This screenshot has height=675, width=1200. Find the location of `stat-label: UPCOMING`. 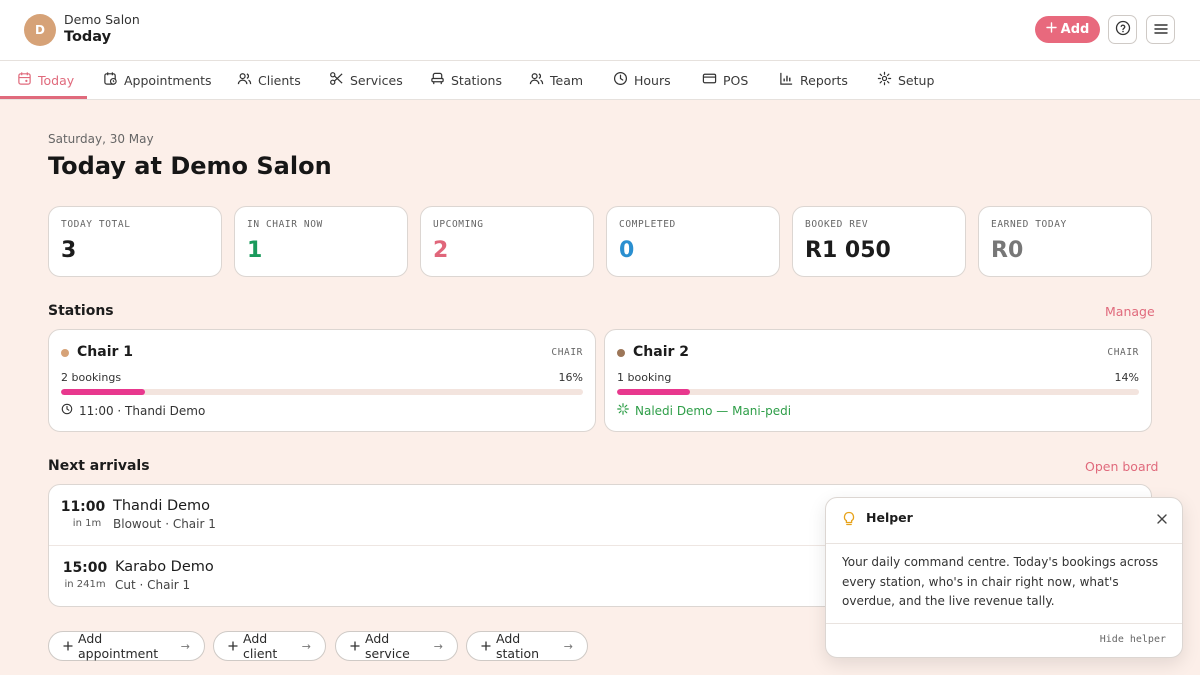

stat-label: UPCOMING is located at coordinates (458, 224).